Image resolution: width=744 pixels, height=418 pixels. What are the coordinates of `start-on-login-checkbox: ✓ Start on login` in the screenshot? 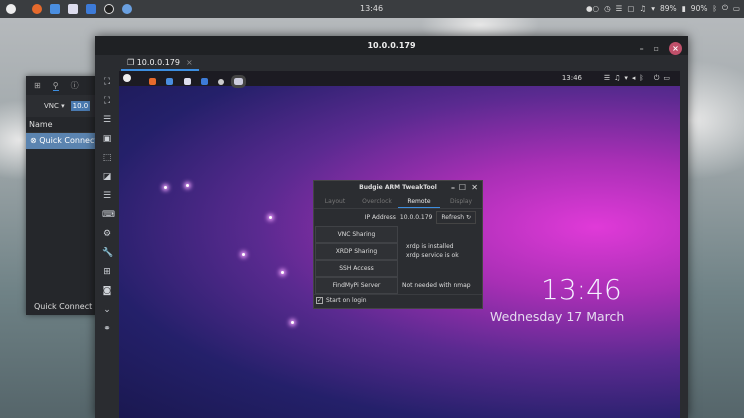 It's located at (398, 300).